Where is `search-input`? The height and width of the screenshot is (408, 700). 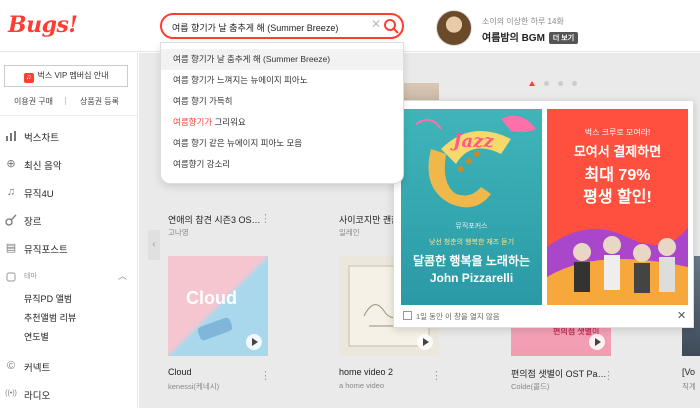
search-input is located at coordinates (270, 27).